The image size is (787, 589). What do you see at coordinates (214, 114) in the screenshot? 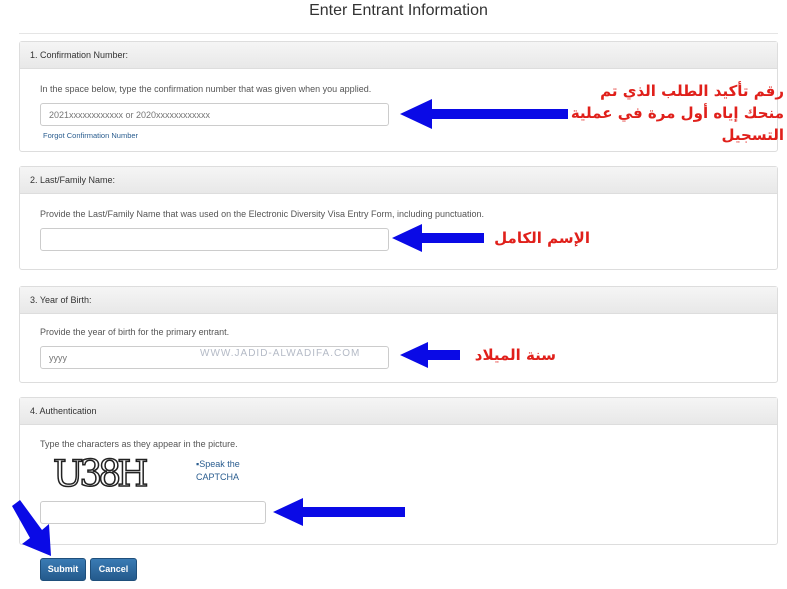
I see `confirmation-number-input` at bounding box center [214, 114].